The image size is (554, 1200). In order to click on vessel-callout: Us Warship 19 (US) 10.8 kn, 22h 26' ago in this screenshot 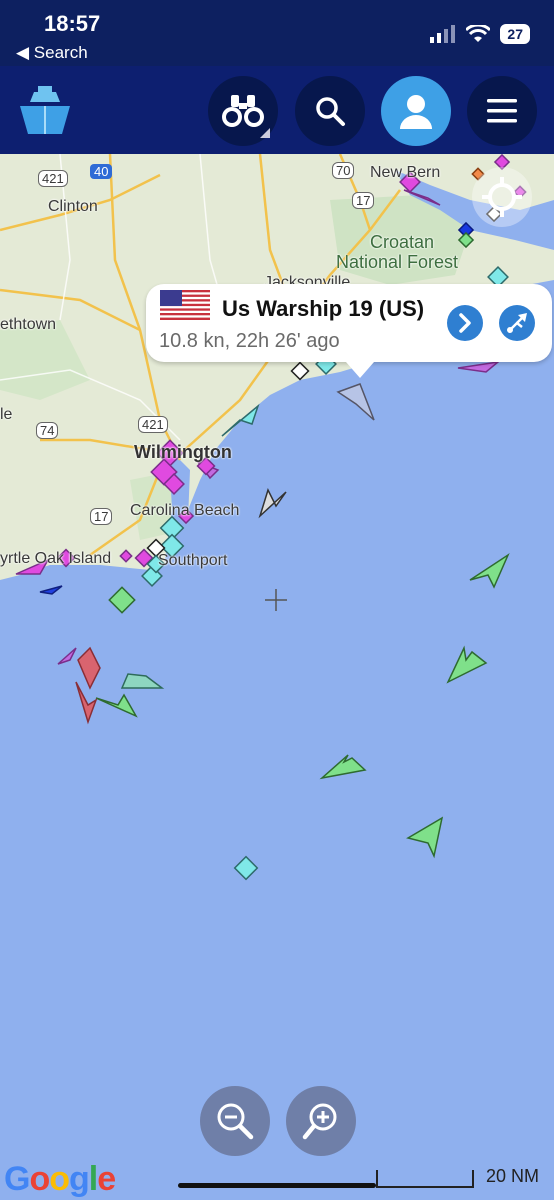, I will do `click(349, 331)`.